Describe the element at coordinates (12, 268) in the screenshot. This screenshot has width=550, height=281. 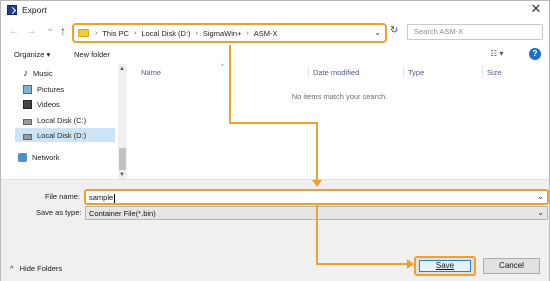
I see `chevron-up-icon: ^` at that location.